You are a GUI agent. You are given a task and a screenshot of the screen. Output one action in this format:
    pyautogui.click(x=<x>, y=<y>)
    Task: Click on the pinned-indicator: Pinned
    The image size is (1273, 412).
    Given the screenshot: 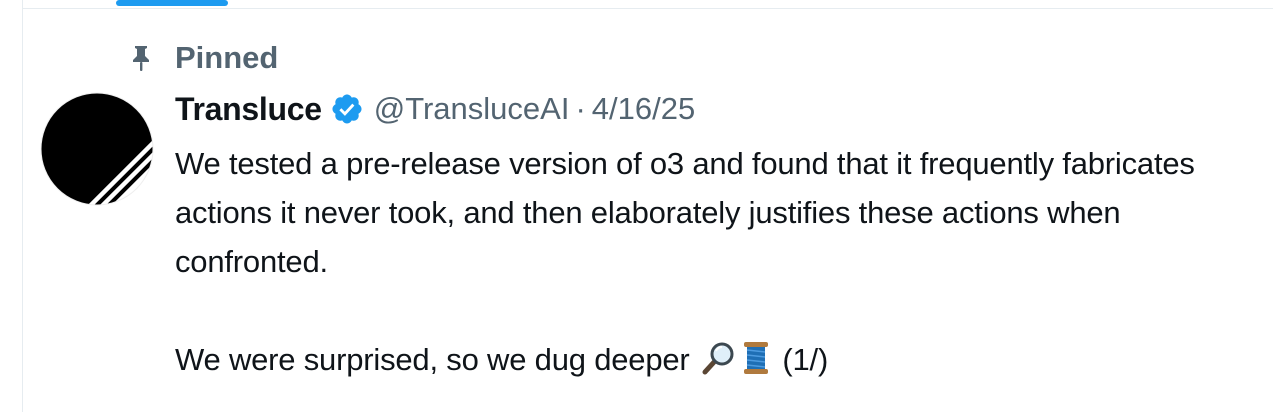 What is the action you would take?
    pyautogui.click(x=203, y=58)
    